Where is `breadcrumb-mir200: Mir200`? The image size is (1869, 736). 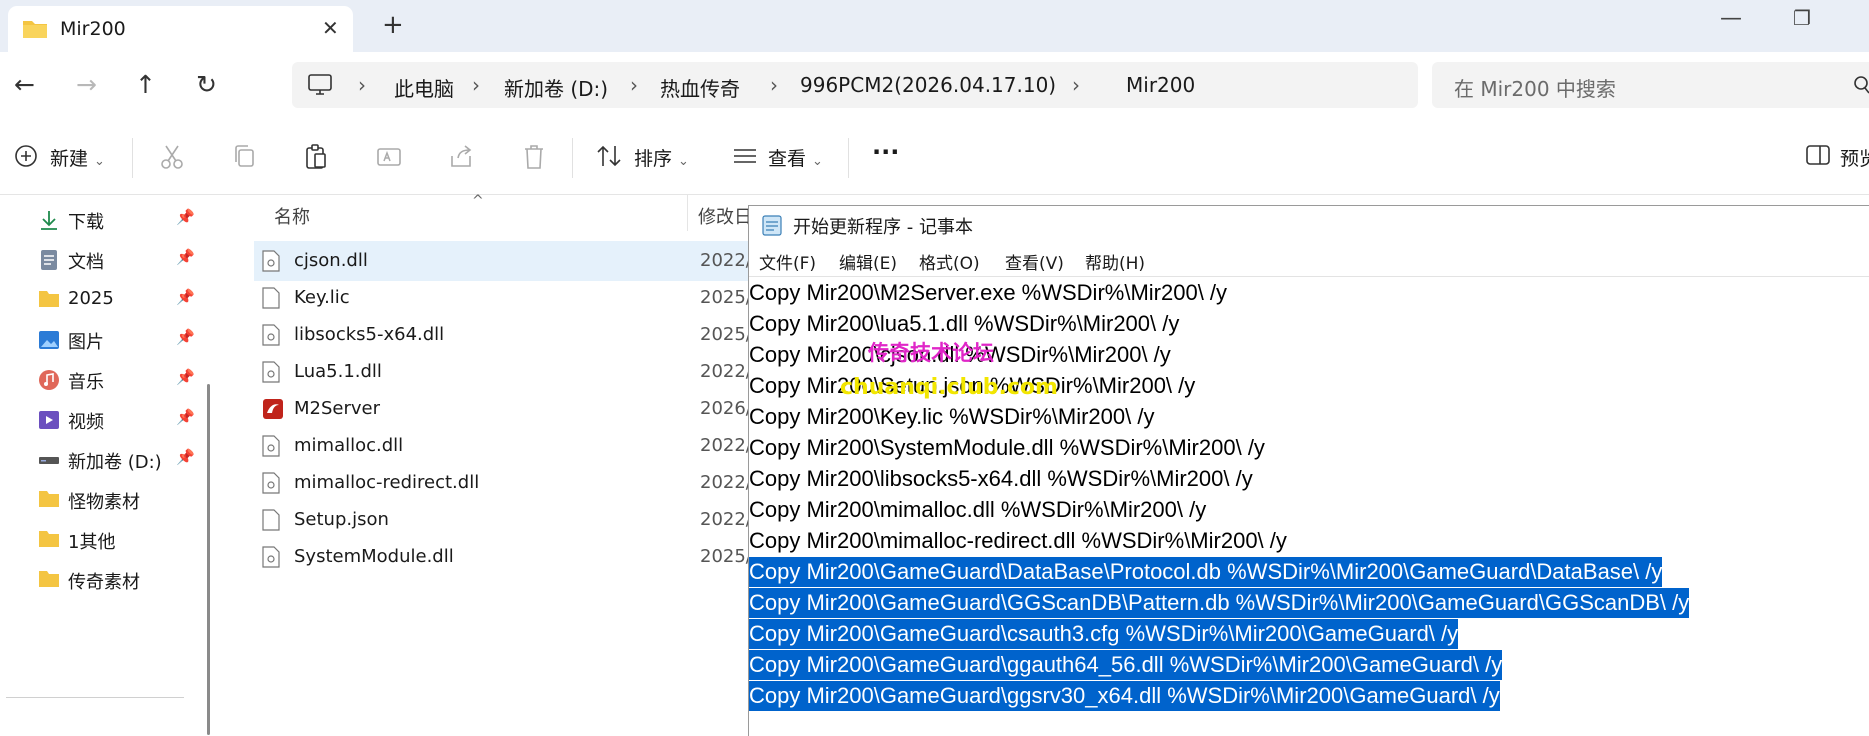
breadcrumb-mir200: Mir200 is located at coordinates (1160, 85).